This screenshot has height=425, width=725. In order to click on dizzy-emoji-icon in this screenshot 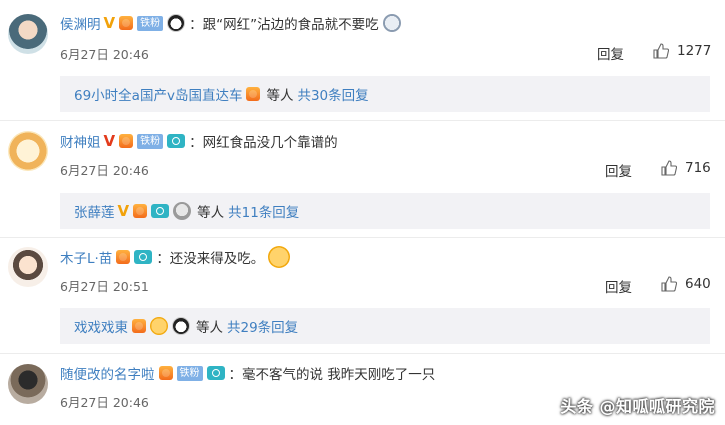, I will do `click(391, 23)`.